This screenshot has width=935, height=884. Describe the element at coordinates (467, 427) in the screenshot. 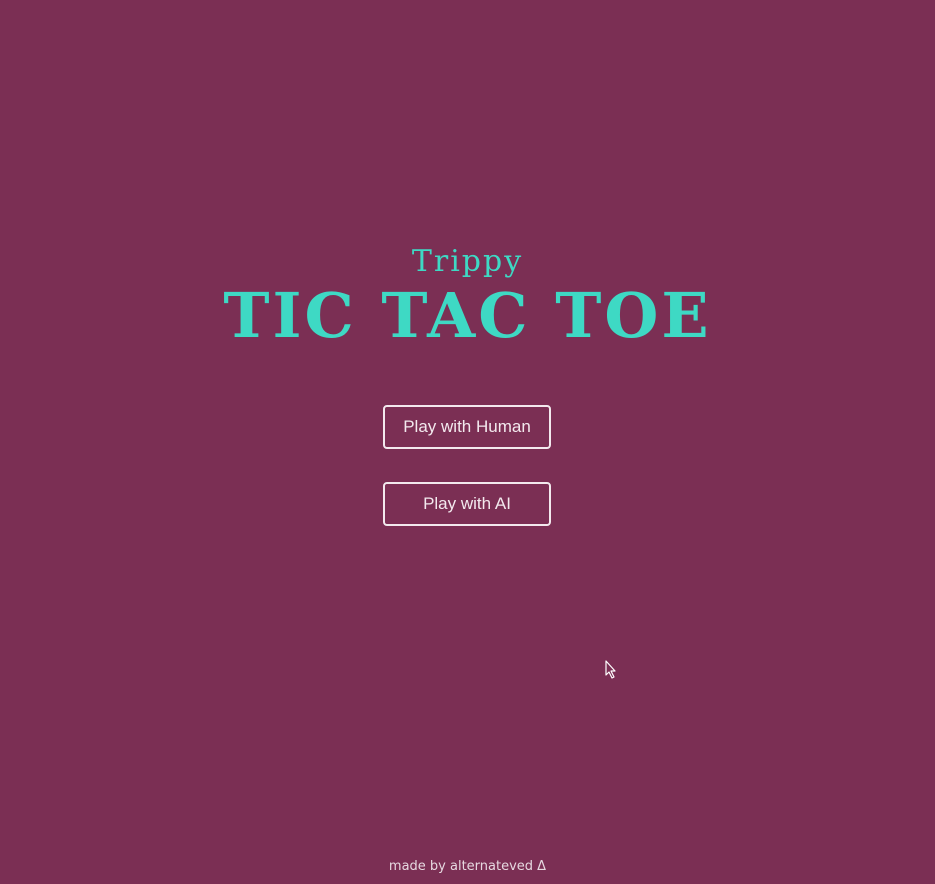

I see `play-with-human-button: Play with Human` at that location.